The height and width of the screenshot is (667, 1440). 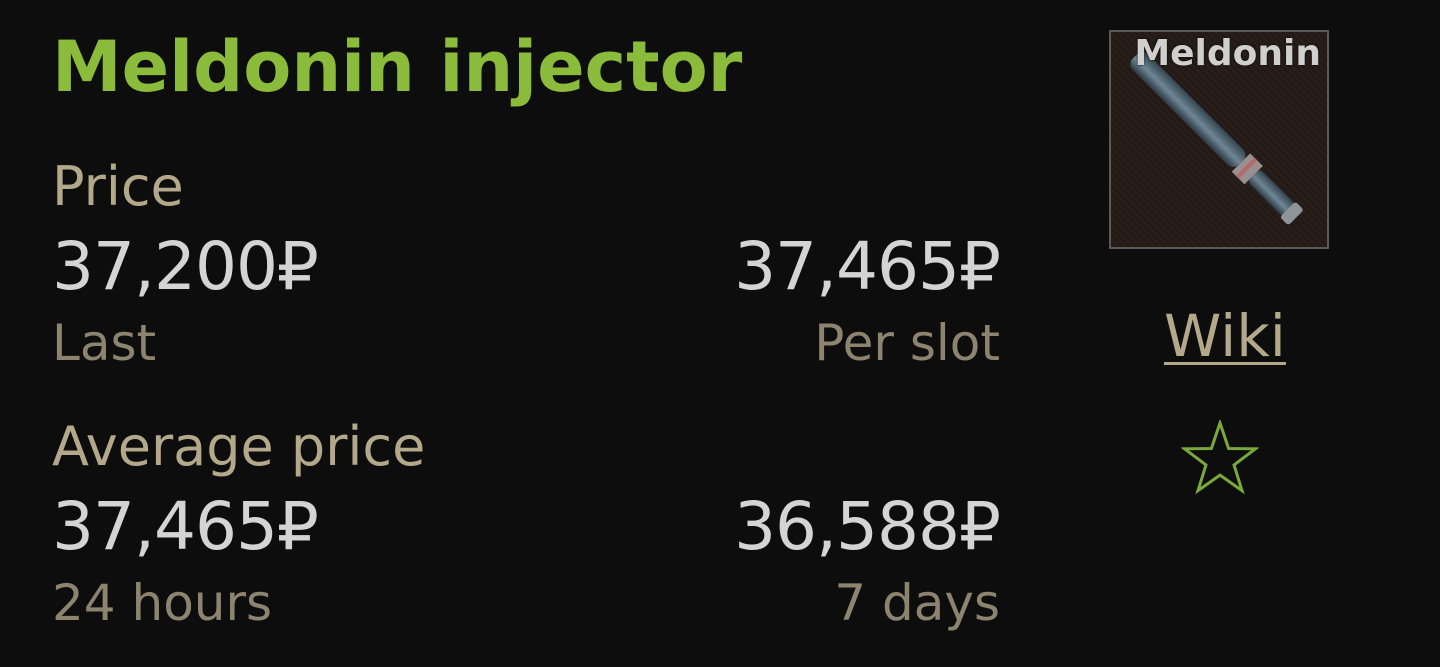 What do you see at coordinates (104, 343) in the screenshot?
I see `last-price-label: Last` at bounding box center [104, 343].